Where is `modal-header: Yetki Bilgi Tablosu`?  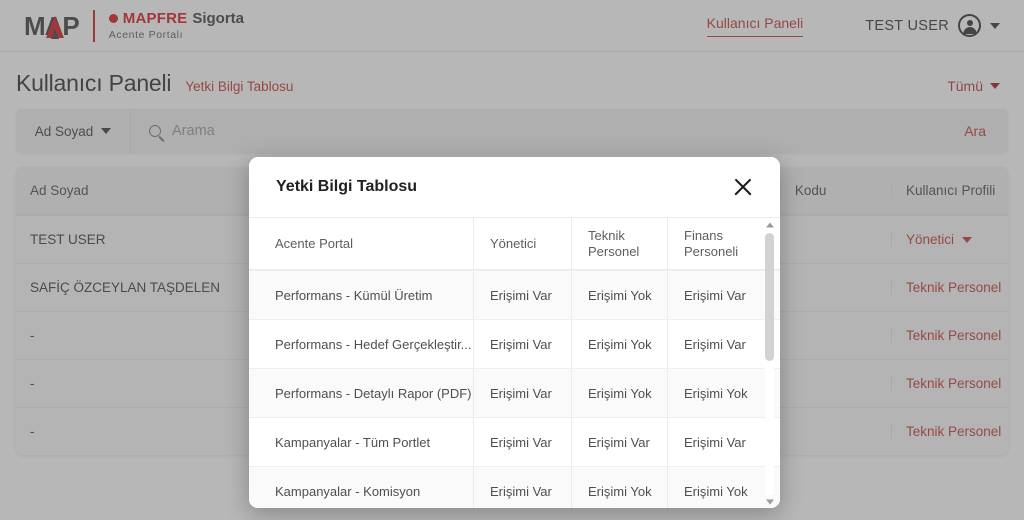 modal-header: Yetki Bilgi Tablosu is located at coordinates (514, 187).